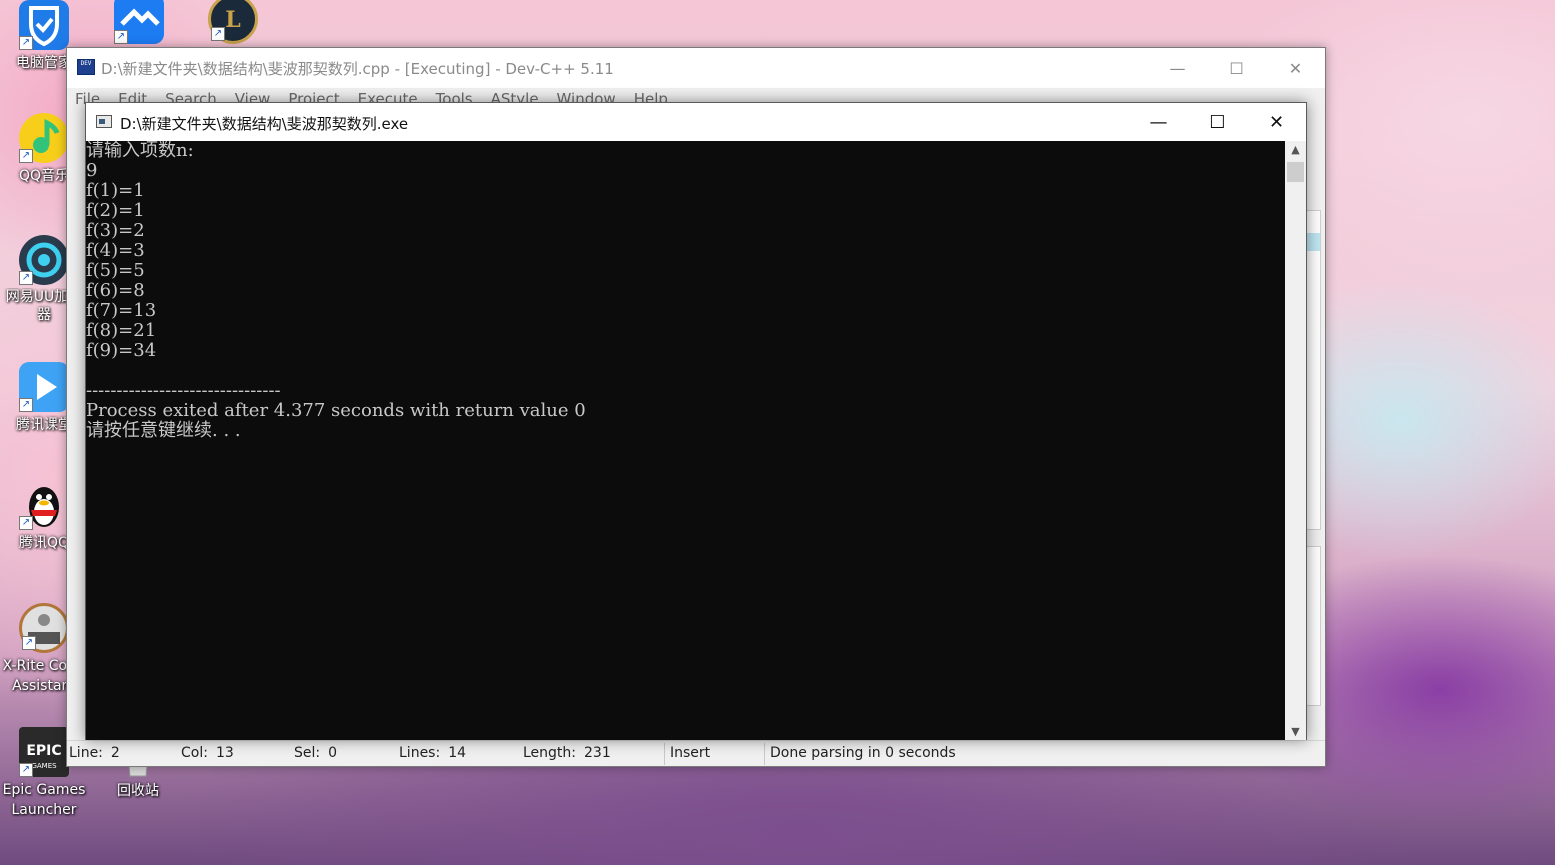 The image size is (1555, 865). What do you see at coordinates (316, 753) in the screenshot?
I see `status-sel: Sel: 0` at bounding box center [316, 753].